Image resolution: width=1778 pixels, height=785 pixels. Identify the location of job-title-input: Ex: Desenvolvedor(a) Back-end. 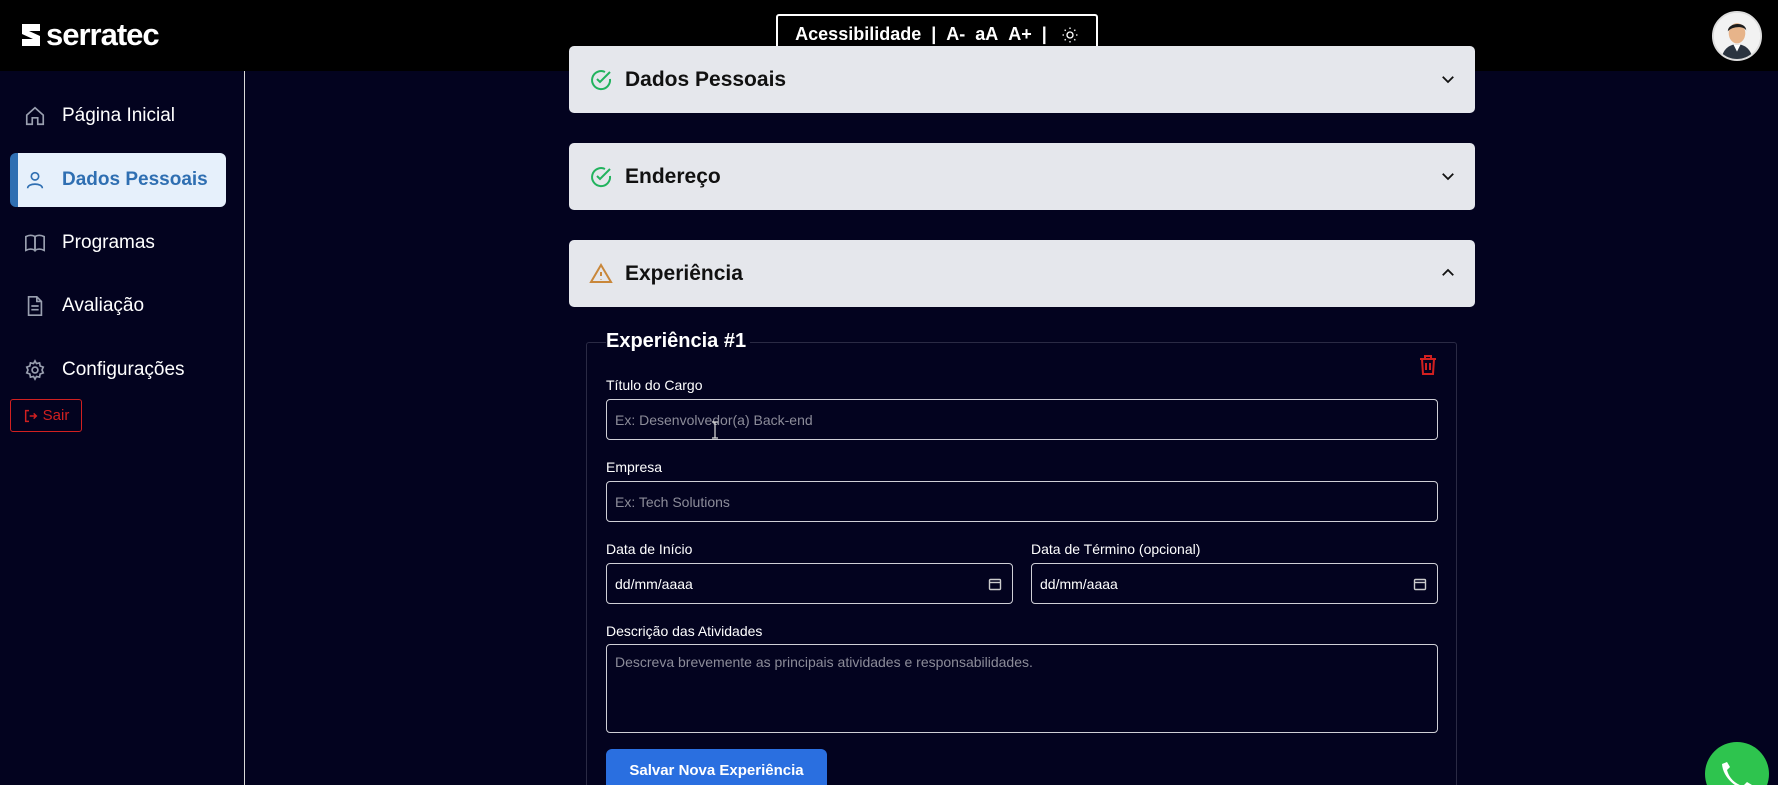
(1022, 419).